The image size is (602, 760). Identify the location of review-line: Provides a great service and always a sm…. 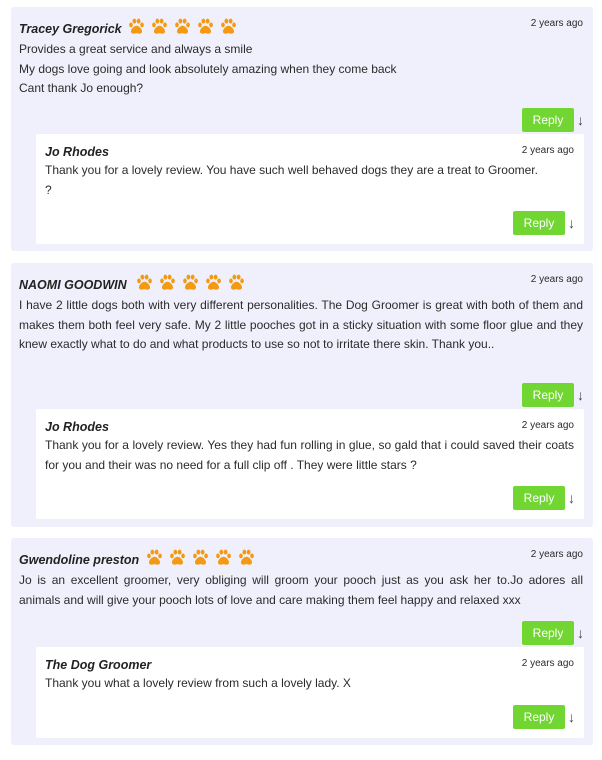
(136, 49).